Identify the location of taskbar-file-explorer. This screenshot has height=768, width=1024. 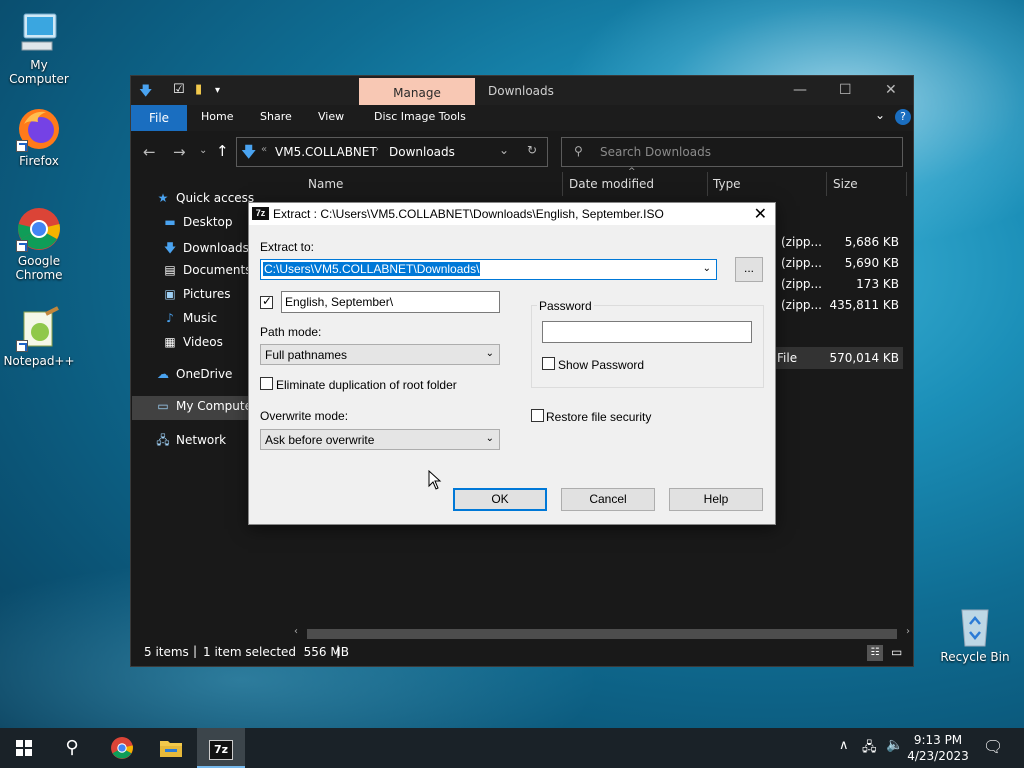
(171, 748).